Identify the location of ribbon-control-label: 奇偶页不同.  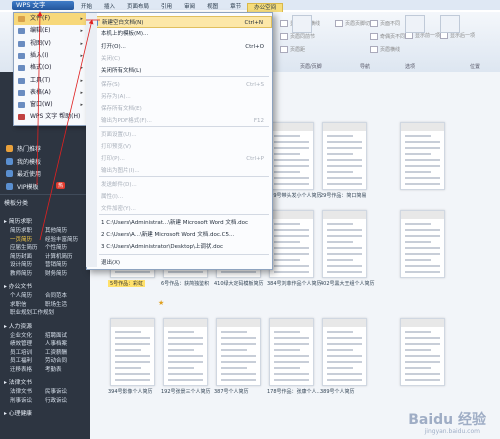
(393, 37).